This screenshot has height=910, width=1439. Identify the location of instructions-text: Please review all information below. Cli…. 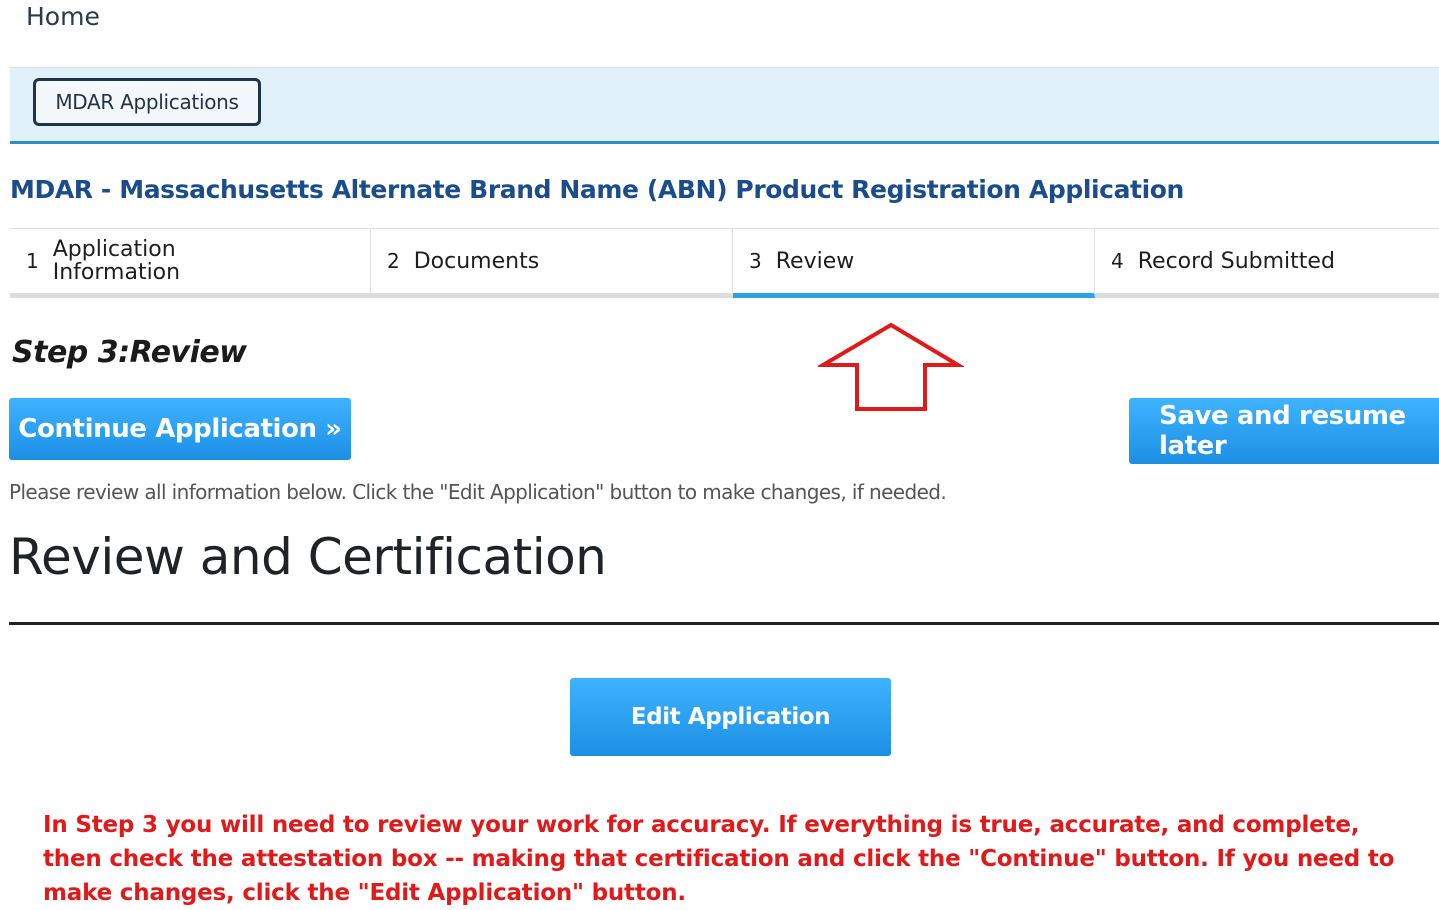
(478, 492).